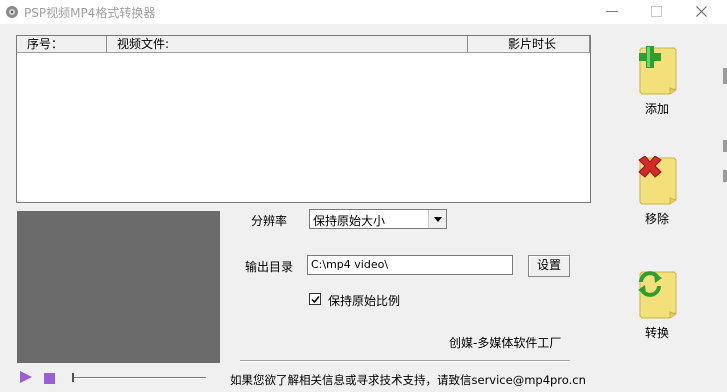 The image size is (727, 392). What do you see at coordinates (410, 265) in the screenshot?
I see `output-dir-input: C:\mp4 video\` at bounding box center [410, 265].